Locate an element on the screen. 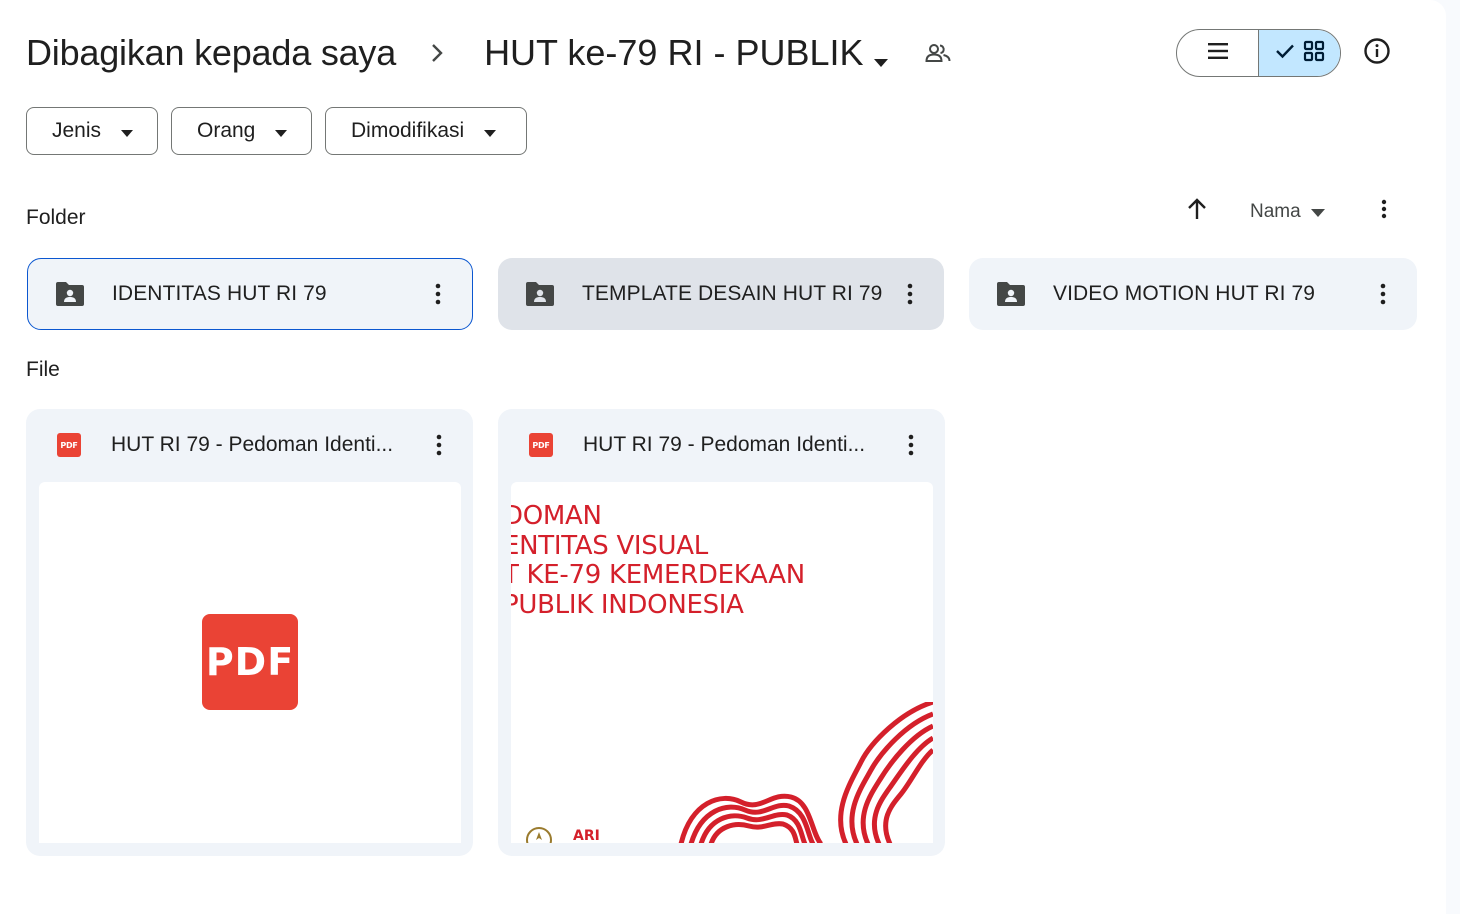 The height and width of the screenshot is (914, 1460). filter-modified-chip: Dimodifikasi is located at coordinates (426, 131).